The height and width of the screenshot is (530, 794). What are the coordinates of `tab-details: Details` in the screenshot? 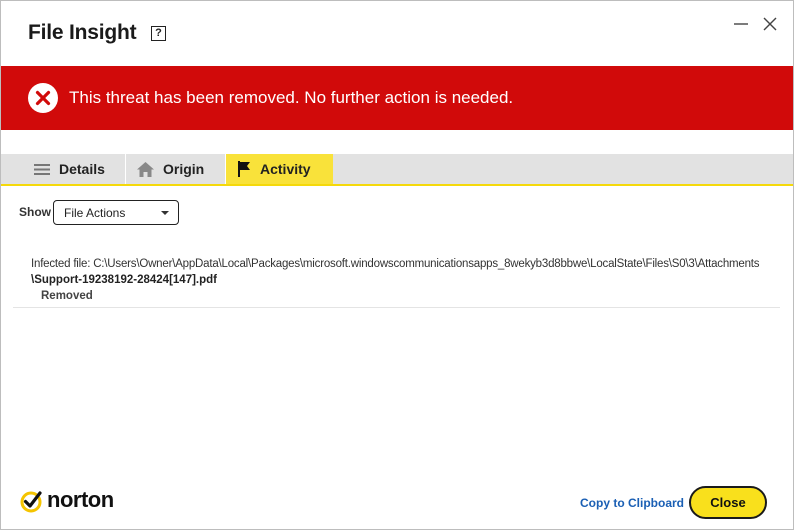 It's located at (74, 169).